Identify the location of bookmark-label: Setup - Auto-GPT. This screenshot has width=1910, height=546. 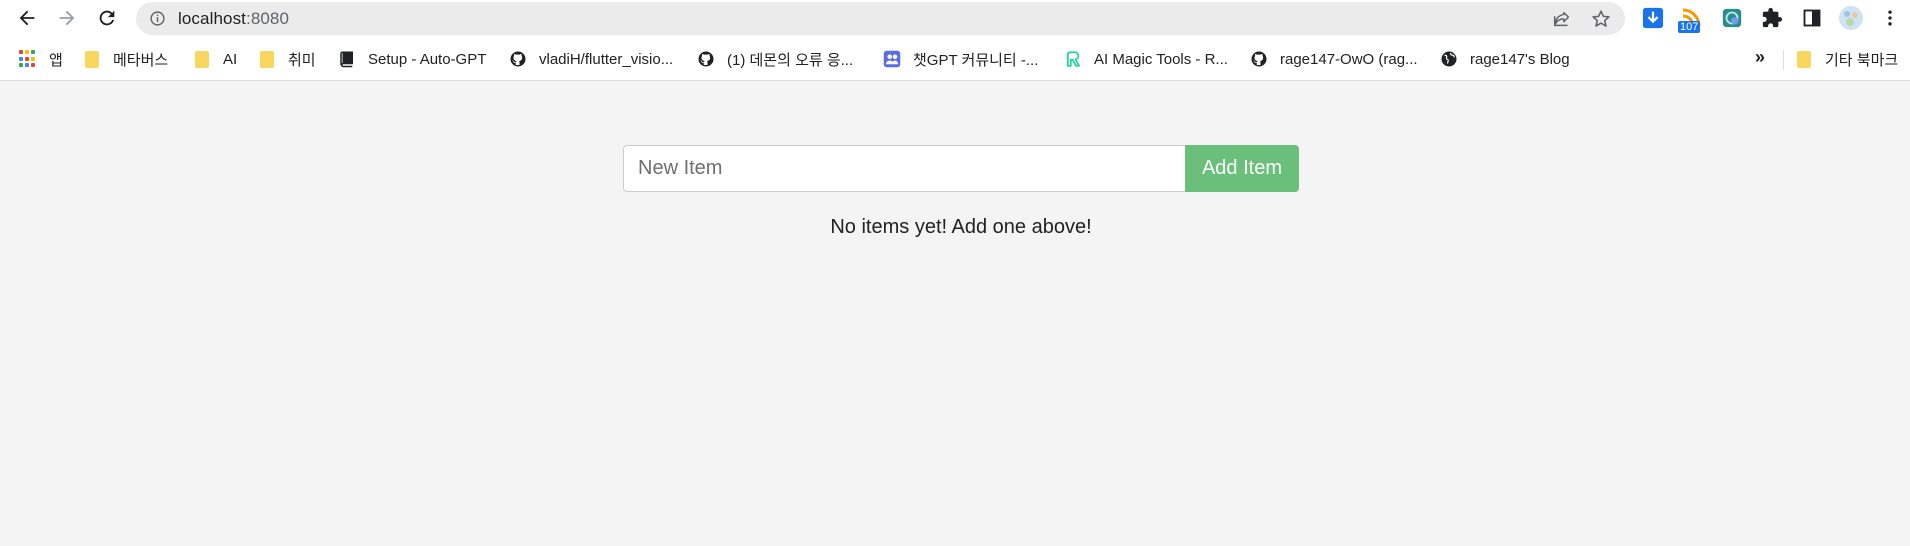
(427, 59).